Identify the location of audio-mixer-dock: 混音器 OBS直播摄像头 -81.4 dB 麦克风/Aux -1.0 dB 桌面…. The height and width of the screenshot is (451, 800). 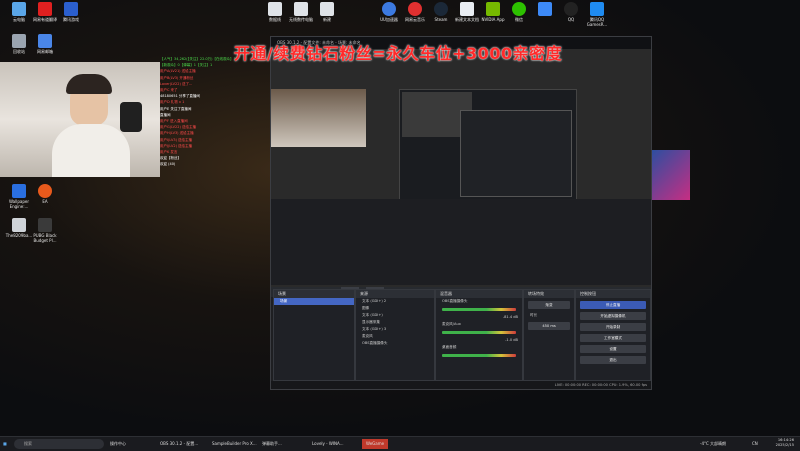
(479, 335).